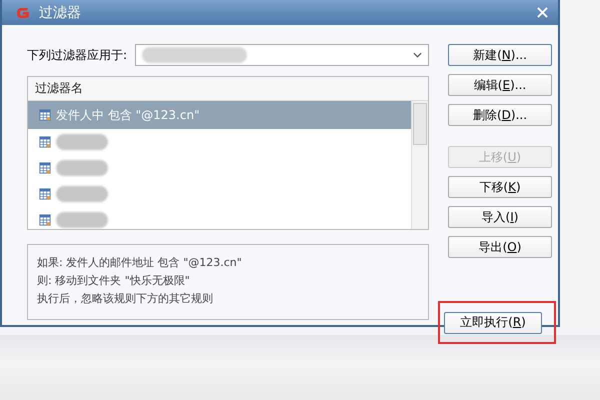 The image size is (600, 400). Describe the element at coordinates (500, 247) in the screenshot. I see `dialog-button: 导出(O)` at that location.